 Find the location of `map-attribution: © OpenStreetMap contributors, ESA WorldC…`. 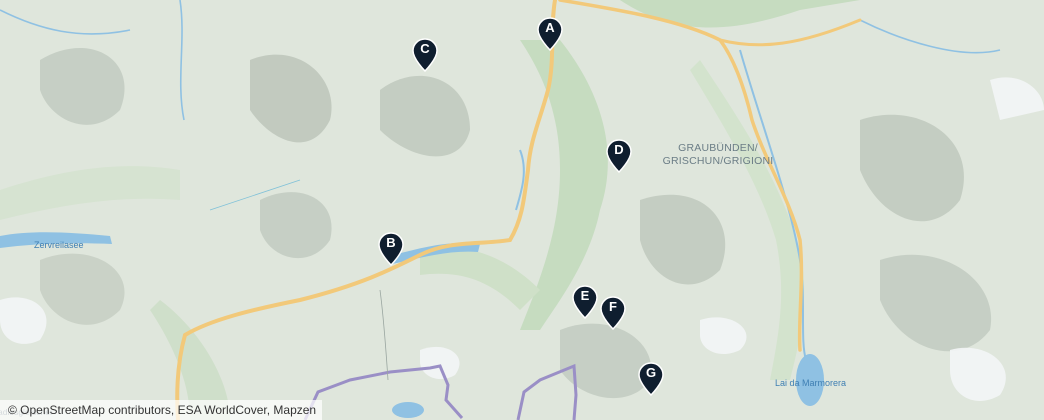

map-attribution: © OpenStreetMap contributors, ESA WorldC… is located at coordinates (161, 410).